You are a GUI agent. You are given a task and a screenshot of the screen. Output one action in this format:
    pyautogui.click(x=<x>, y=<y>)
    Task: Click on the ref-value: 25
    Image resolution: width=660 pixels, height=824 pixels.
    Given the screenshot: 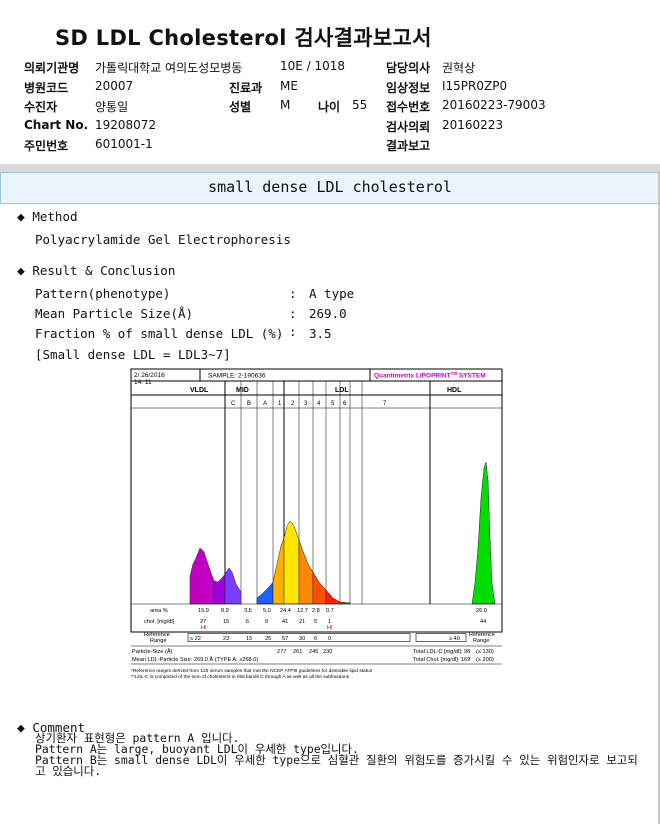 What is the action you would take?
    pyautogui.click(x=268, y=639)
    